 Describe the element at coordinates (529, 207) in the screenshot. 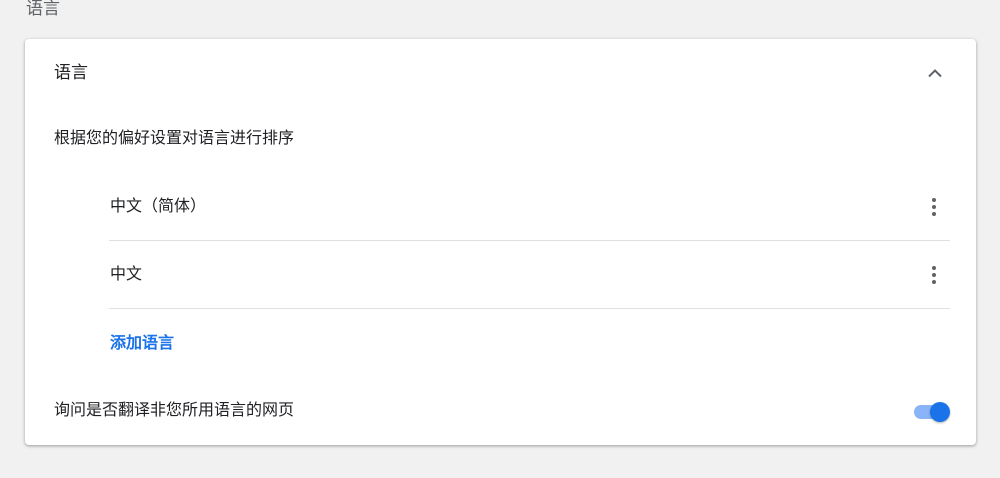

I see `language-item: 中文（简体）` at that location.